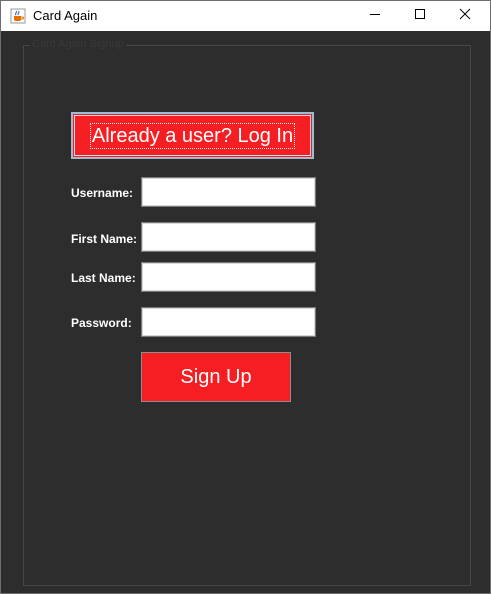 This screenshot has height=594, width=491. Describe the element at coordinates (78, 44) in the screenshot. I see `signup-group-title: Card Again Signup` at that location.